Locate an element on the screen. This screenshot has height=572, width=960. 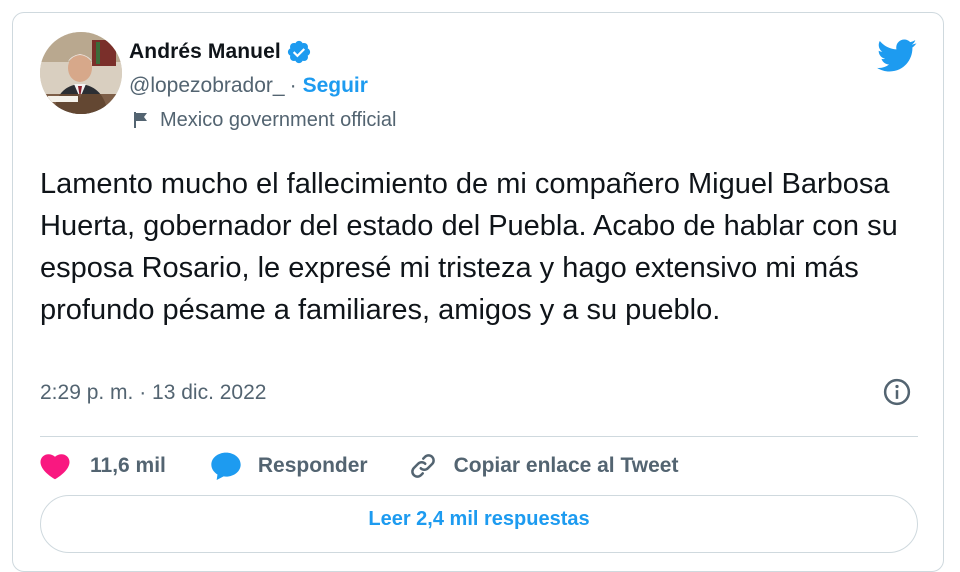
reply-bubble-icon is located at coordinates (226, 466).